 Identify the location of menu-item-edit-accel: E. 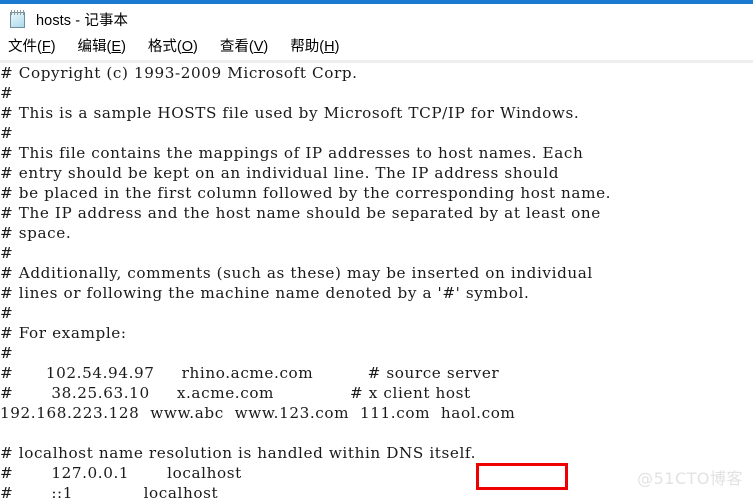
(116, 47).